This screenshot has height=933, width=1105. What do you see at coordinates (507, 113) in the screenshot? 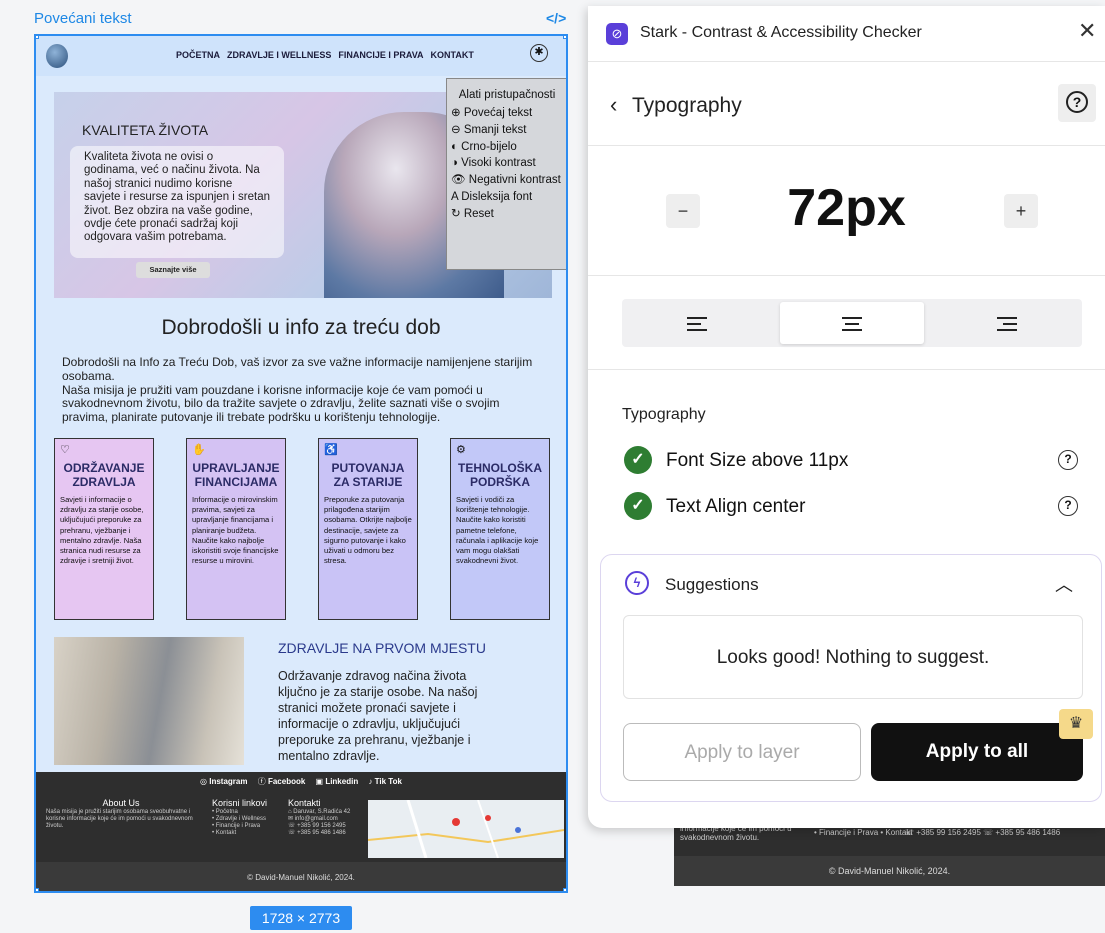
I see `tool-increase-text: ⊕ Povećaj tekst` at bounding box center [507, 113].